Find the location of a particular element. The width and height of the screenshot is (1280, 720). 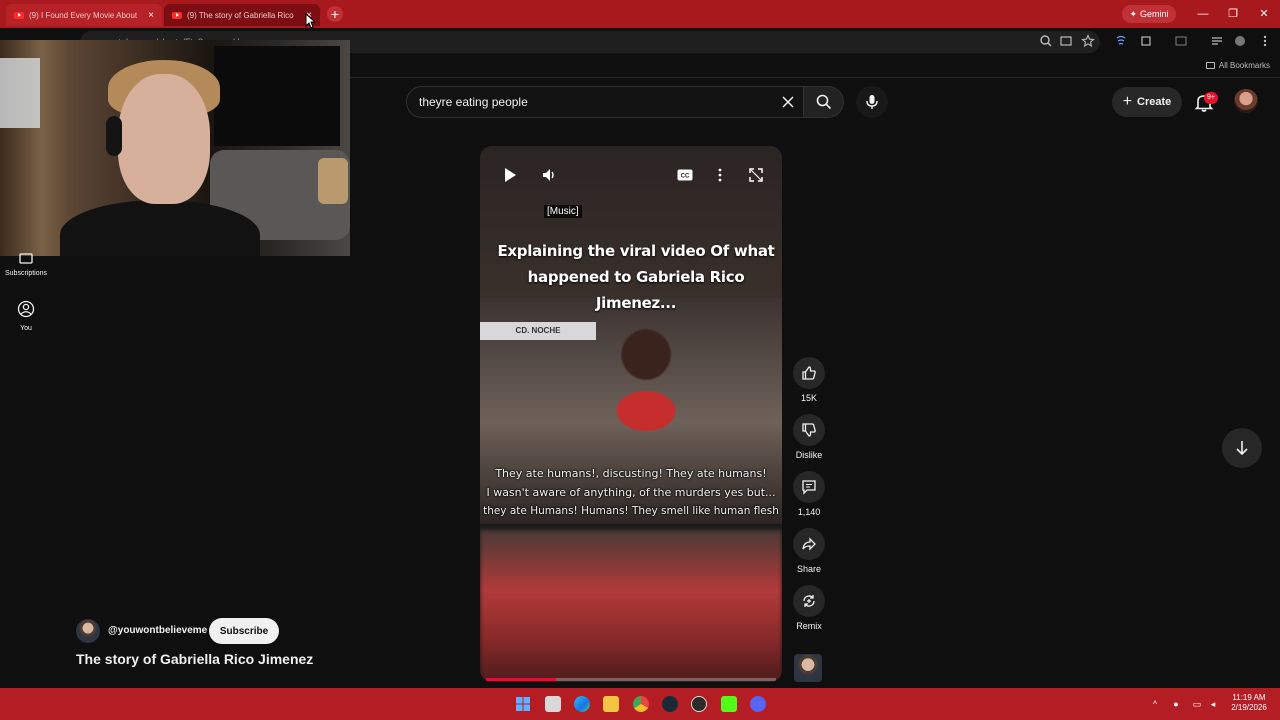

like-button: 15K is located at coordinates (809, 380).